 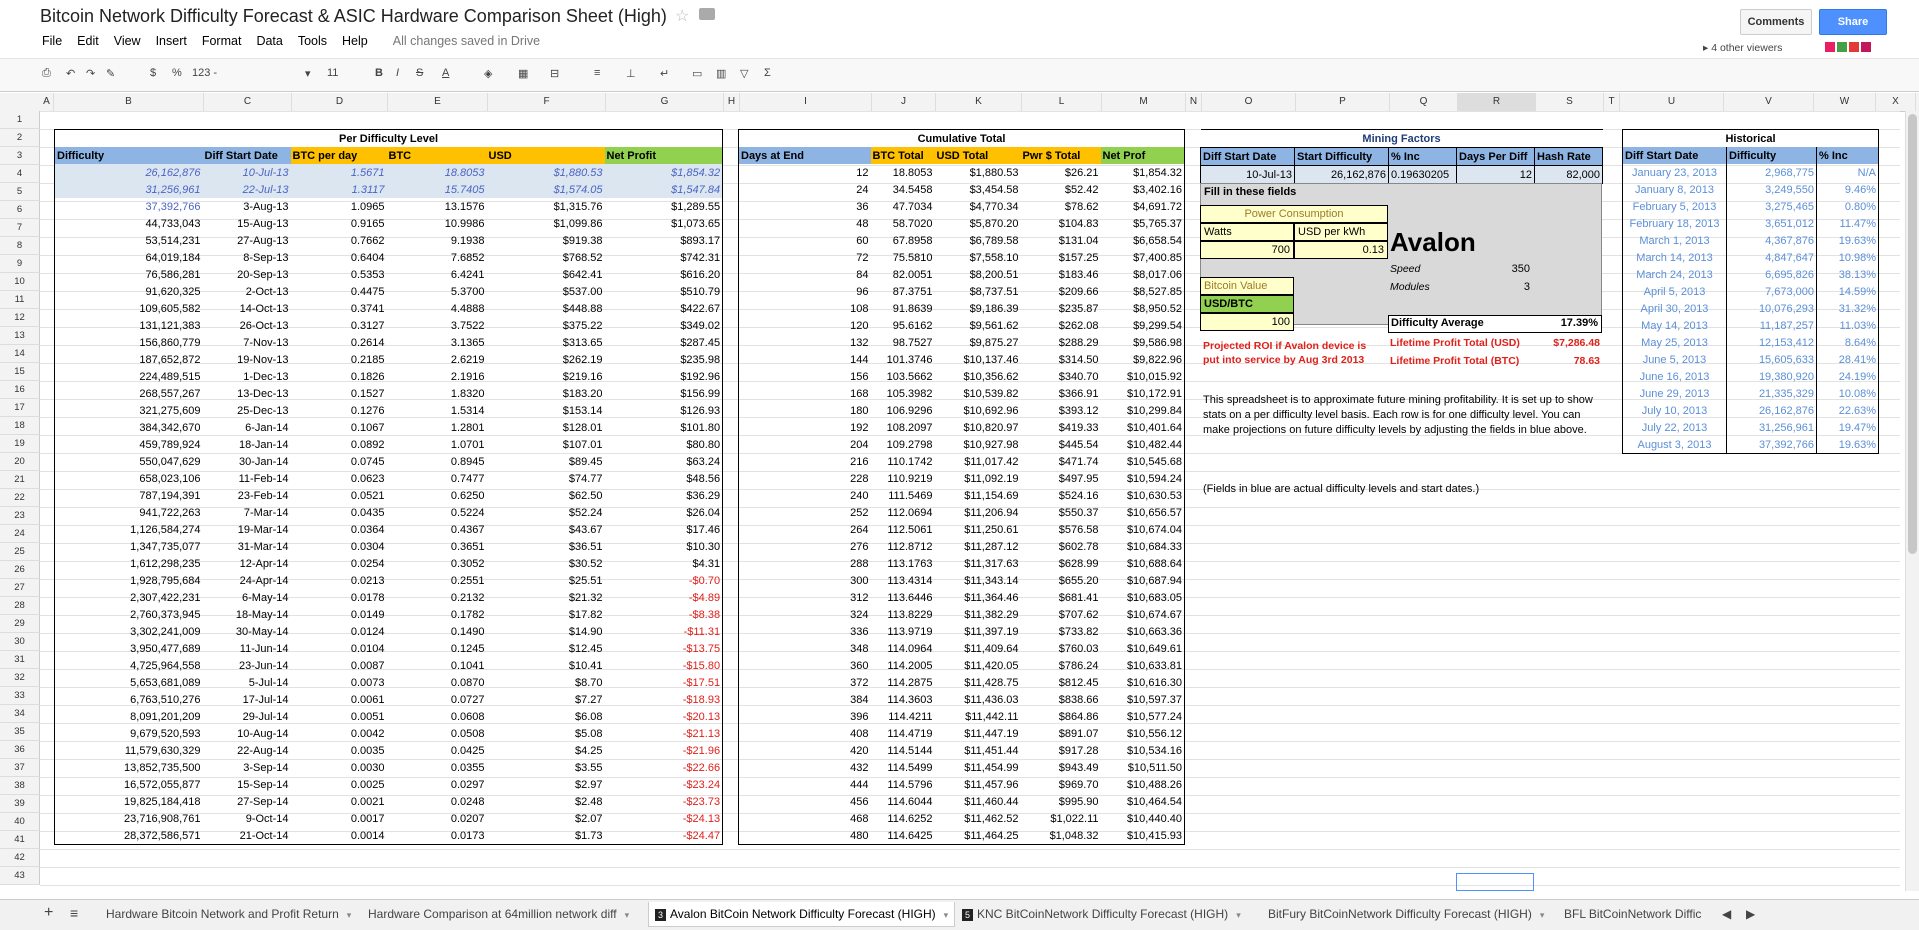 What do you see at coordinates (1143, 427) in the screenshot?
I see `table-cell: $10,401.64` at bounding box center [1143, 427].